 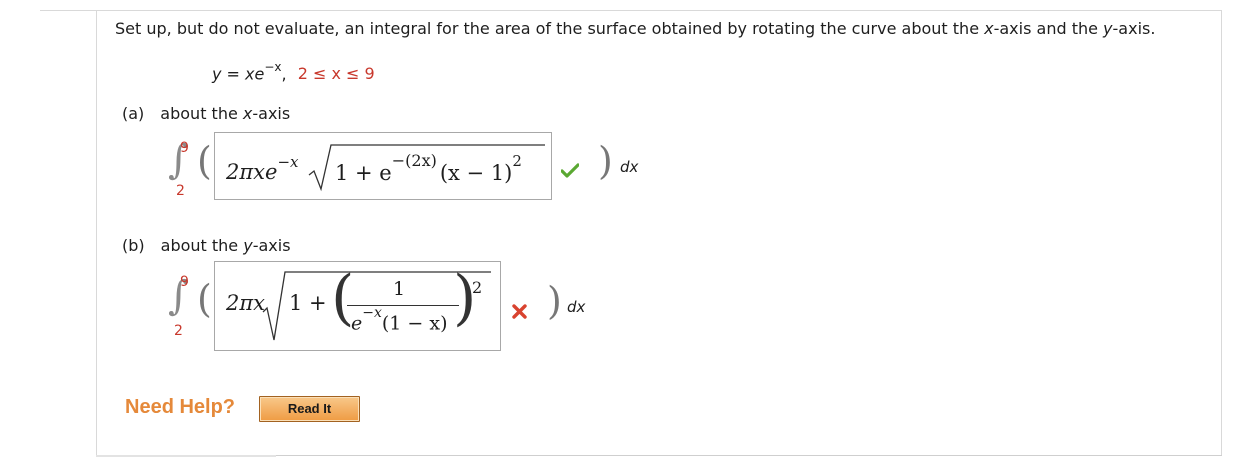 I want to click on lower-limit-a: 2, so click(x=180, y=191).